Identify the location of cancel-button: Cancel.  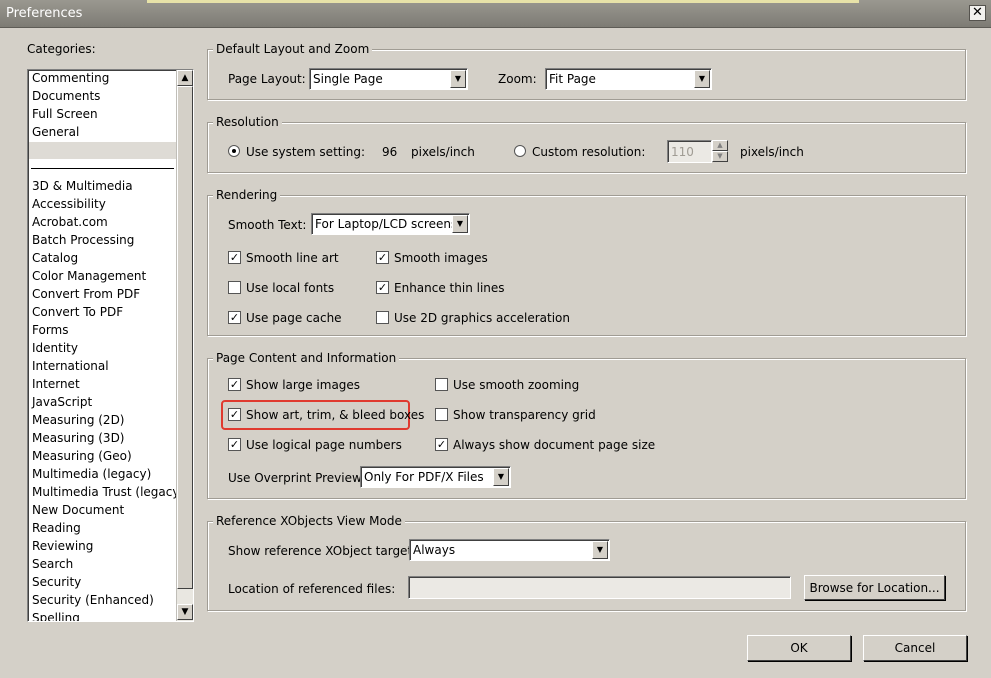
(915, 648).